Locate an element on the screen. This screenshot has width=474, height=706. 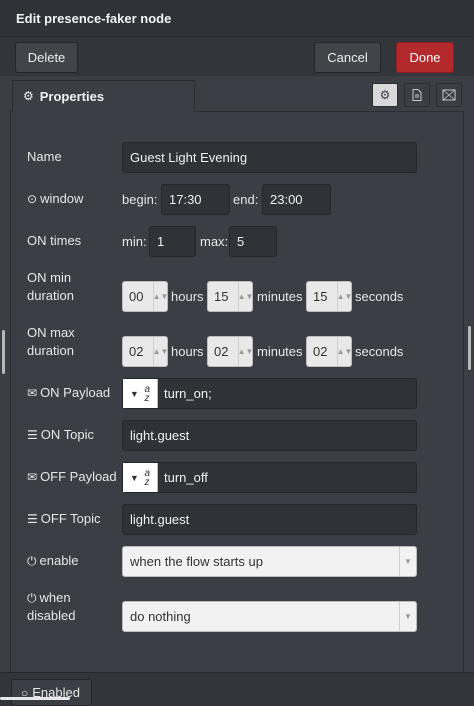
appearance-icon is located at coordinates (449, 95).